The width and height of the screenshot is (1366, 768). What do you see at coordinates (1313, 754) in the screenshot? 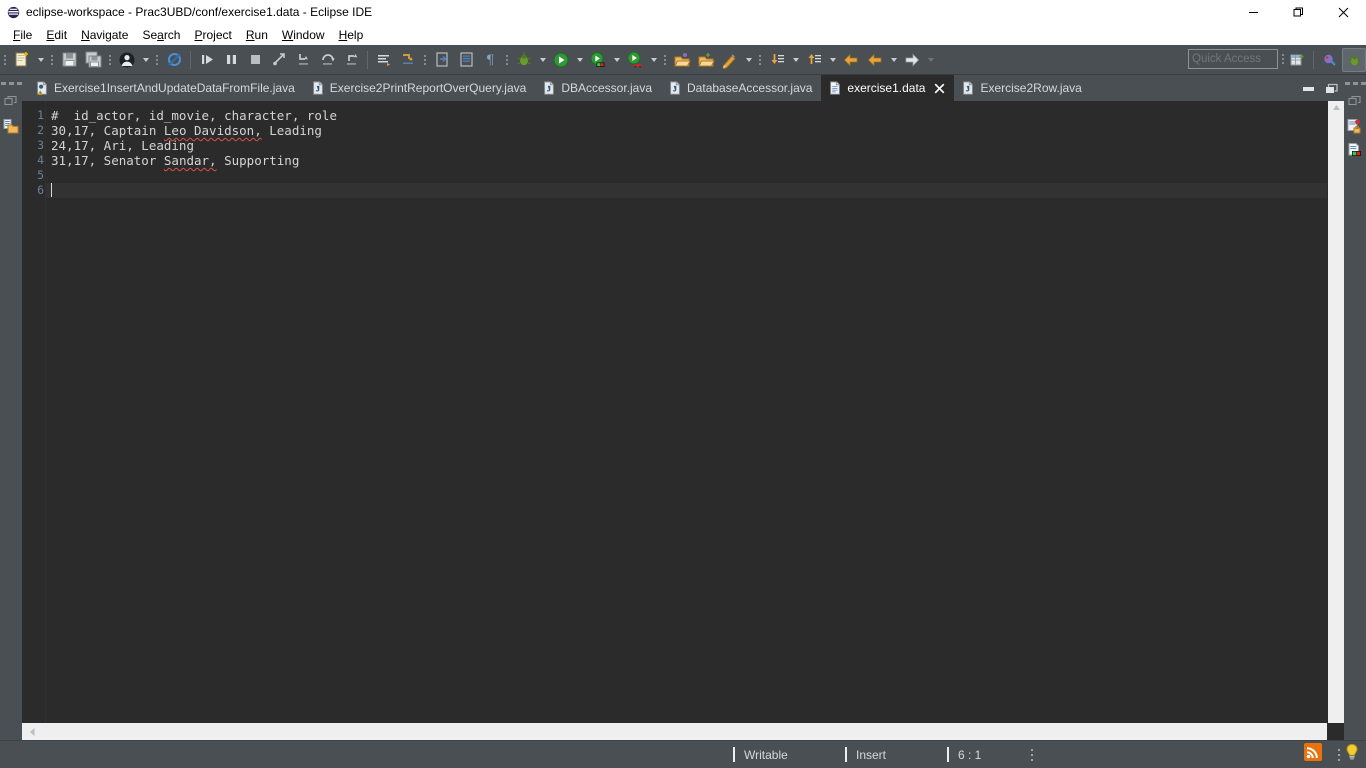
I see `rss-feed-icon` at bounding box center [1313, 754].